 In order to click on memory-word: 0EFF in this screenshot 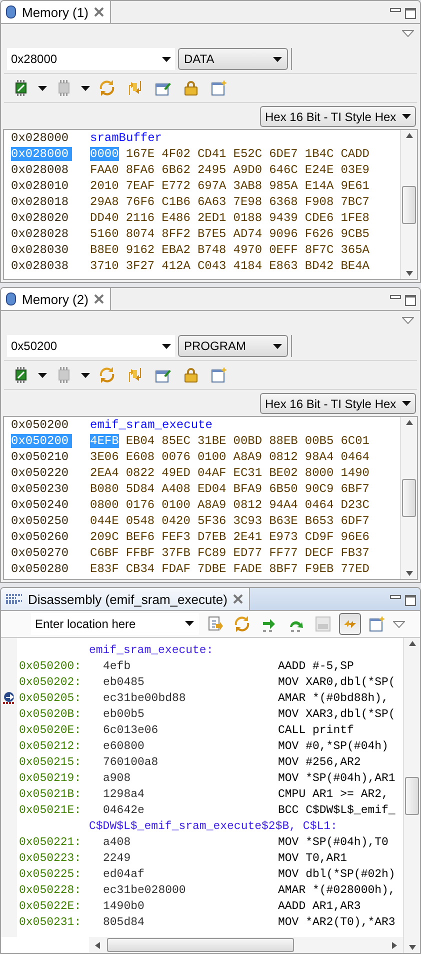, I will do `click(283, 250)`.